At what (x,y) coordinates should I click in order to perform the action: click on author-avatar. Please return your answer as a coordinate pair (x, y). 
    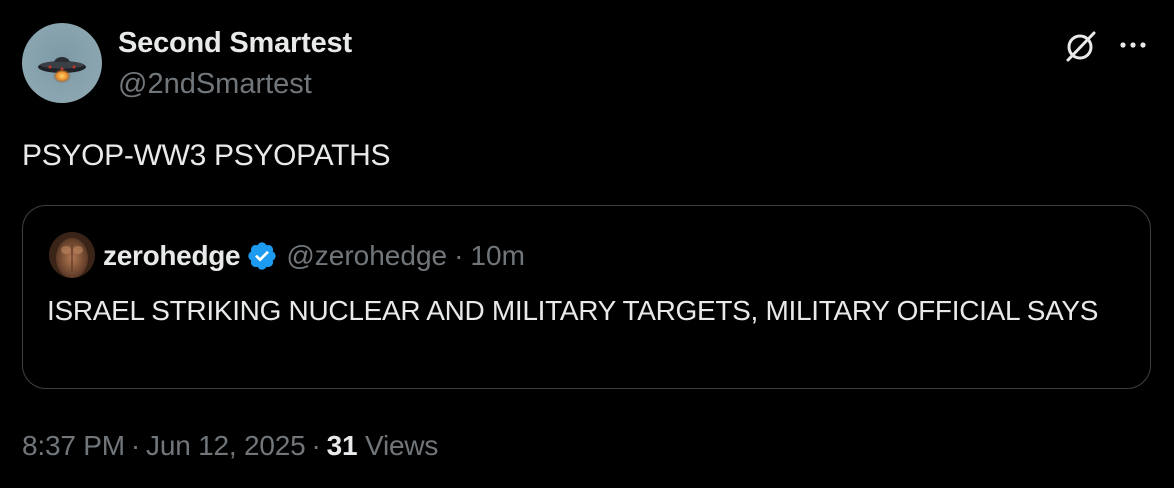
    Looking at the image, I should click on (62, 63).